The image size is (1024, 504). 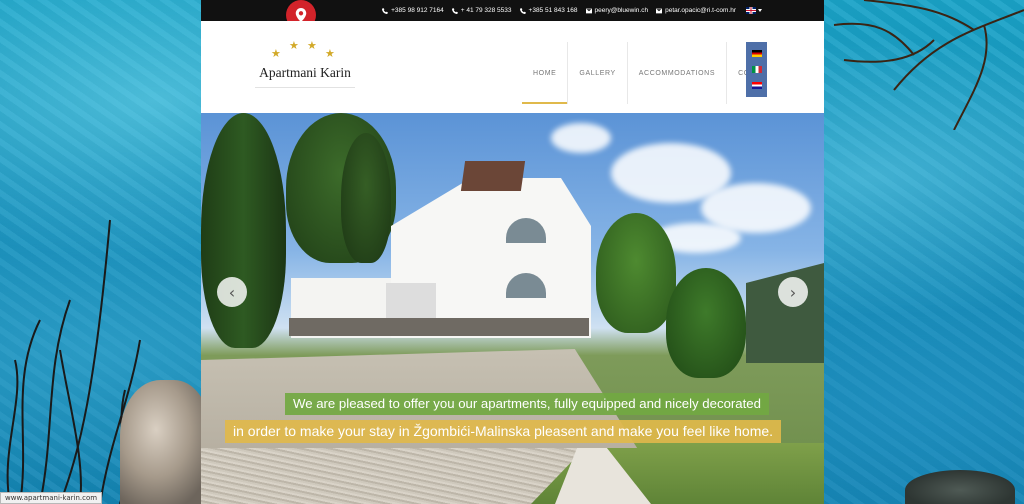 What do you see at coordinates (366, 198) in the screenshot?
I see `pine-tree` at bounding box center [366, 198].